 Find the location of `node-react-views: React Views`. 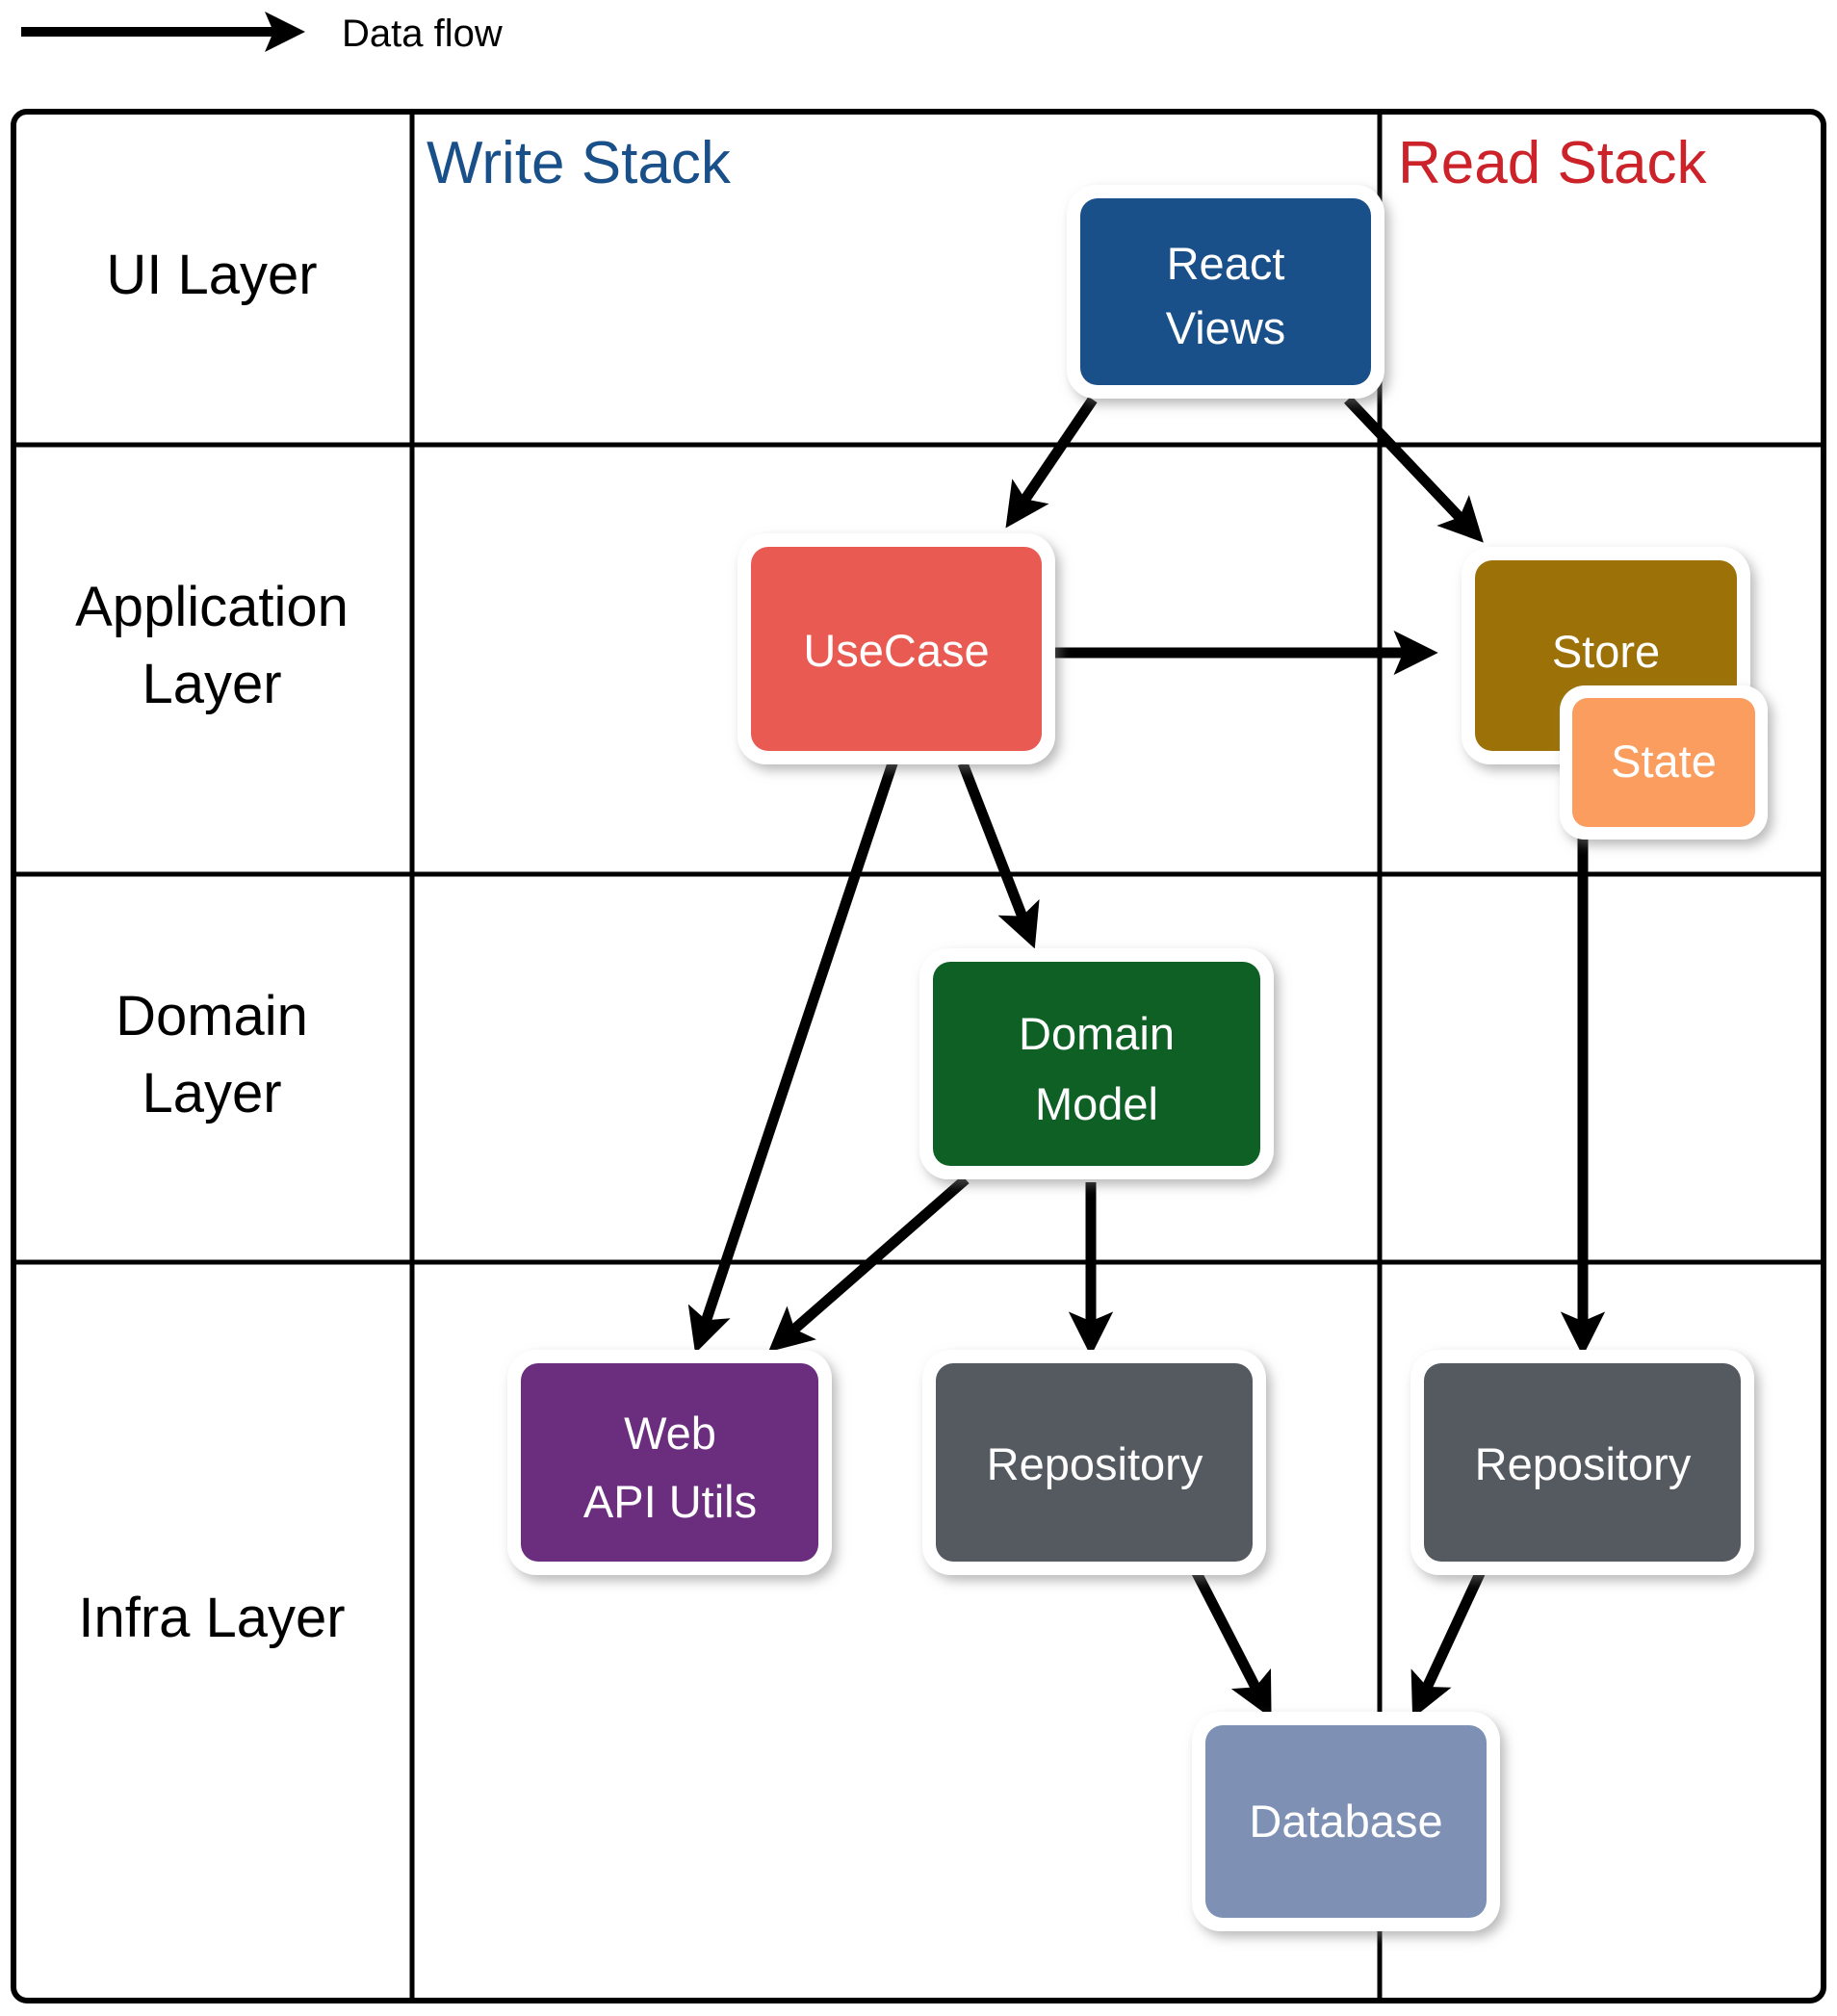

node-react-views: React Views is located at coordinates (1226, 292).